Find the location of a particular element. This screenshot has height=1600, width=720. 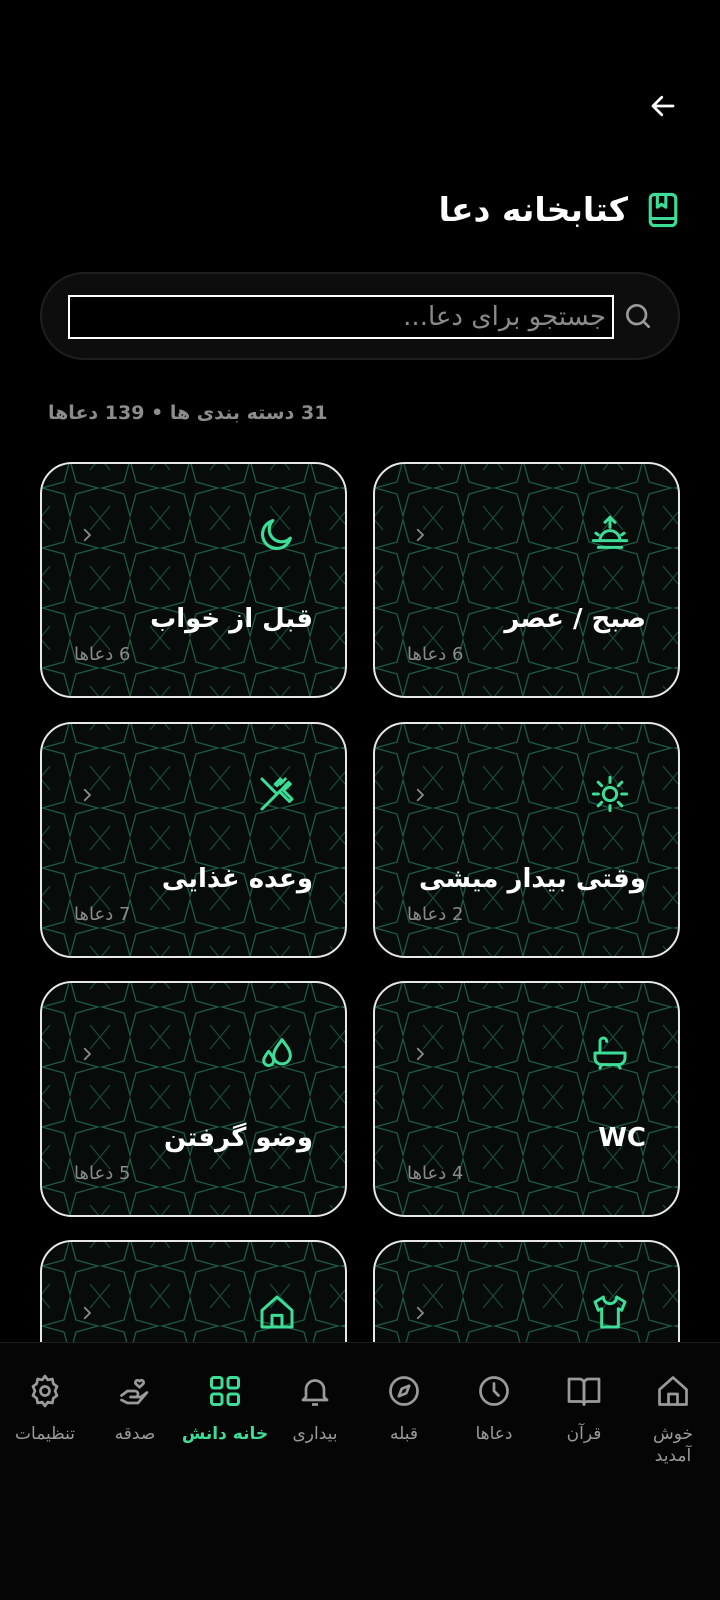

summary-text: 31 دسته بندی ها • 139 دعاها is located at coordinates (188, 413).